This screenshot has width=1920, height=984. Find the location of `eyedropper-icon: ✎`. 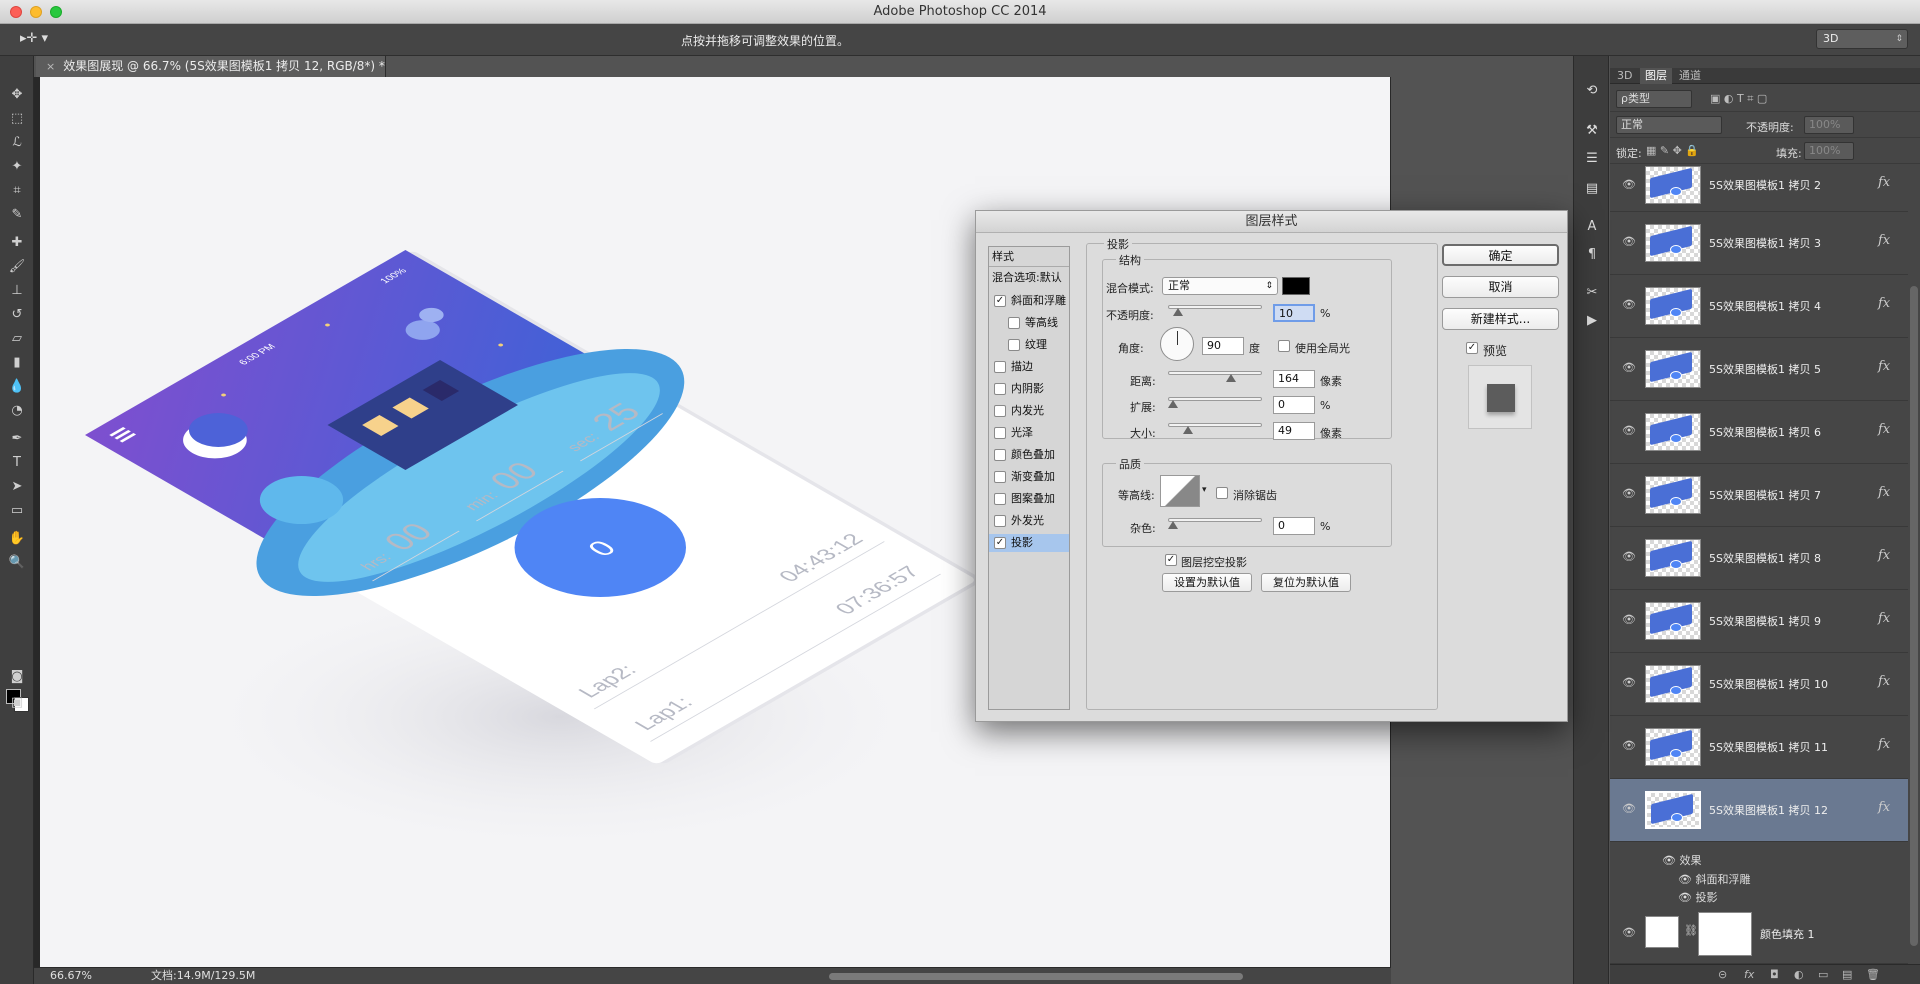

eyedropper-icon: ✎ is located at coordinates (17, 215).